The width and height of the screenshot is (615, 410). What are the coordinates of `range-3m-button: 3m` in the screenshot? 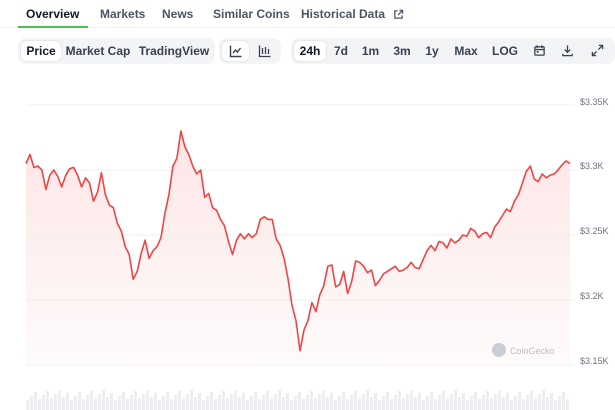 It's located at (402, 51).